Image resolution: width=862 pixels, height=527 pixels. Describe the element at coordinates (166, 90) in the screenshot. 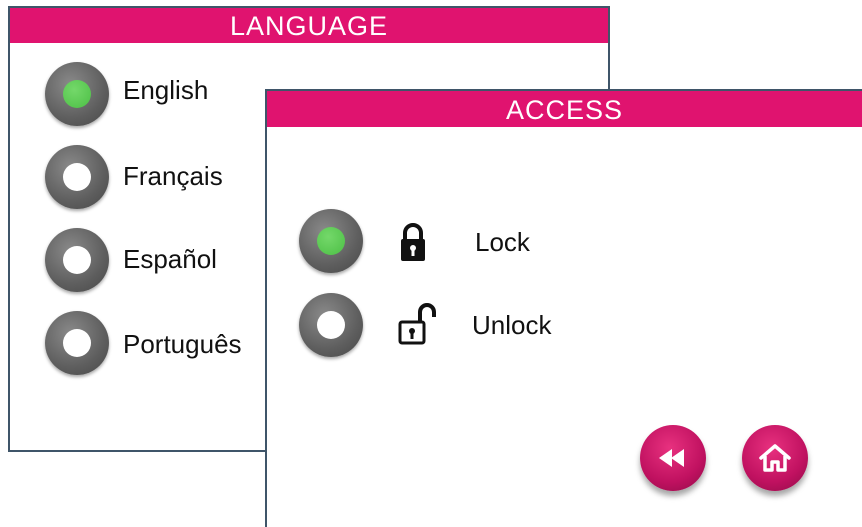

I see `language-label-english: English` at that location.